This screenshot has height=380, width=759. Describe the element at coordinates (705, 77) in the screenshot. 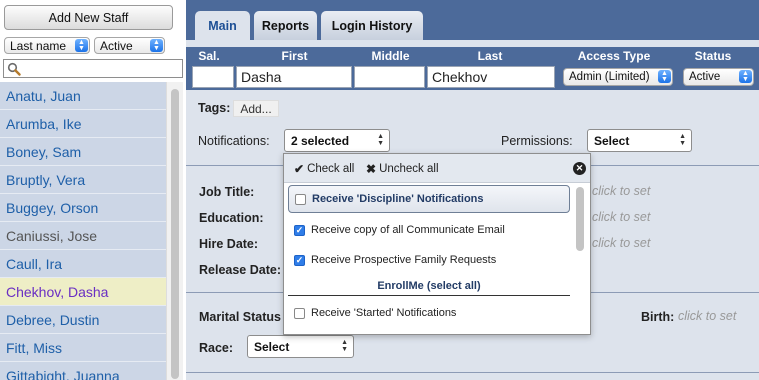

I see `status-value: Active` at that location.